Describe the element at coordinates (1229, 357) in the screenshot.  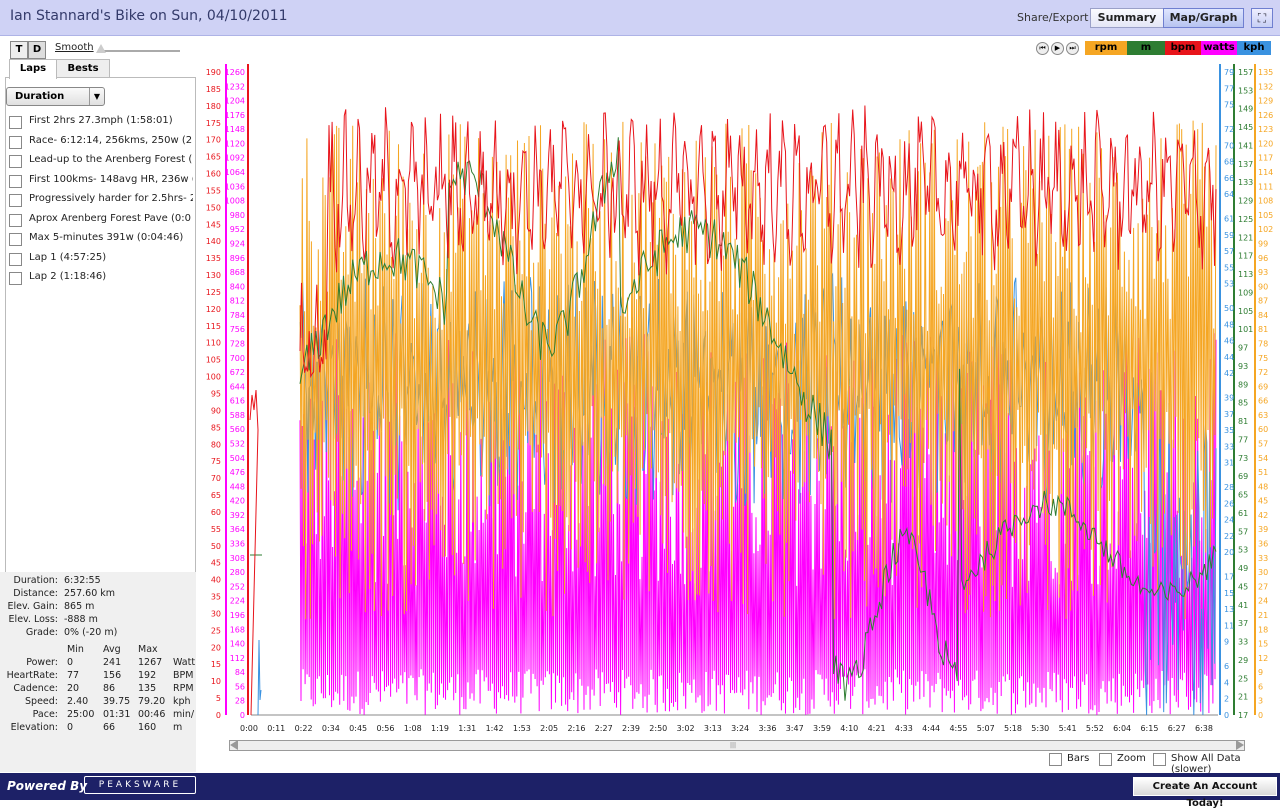
I see `kph-axis-tick: 44` at that location.